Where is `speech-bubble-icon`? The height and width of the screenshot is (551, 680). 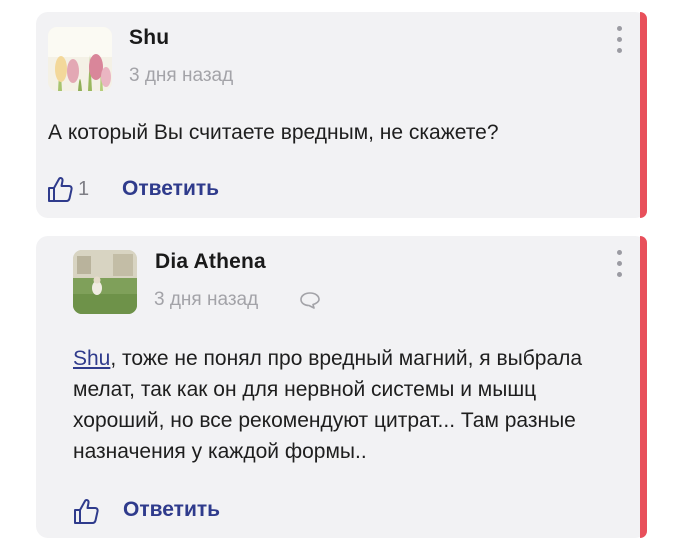 speech-bubble-icon is located at coordinates (310, 302).